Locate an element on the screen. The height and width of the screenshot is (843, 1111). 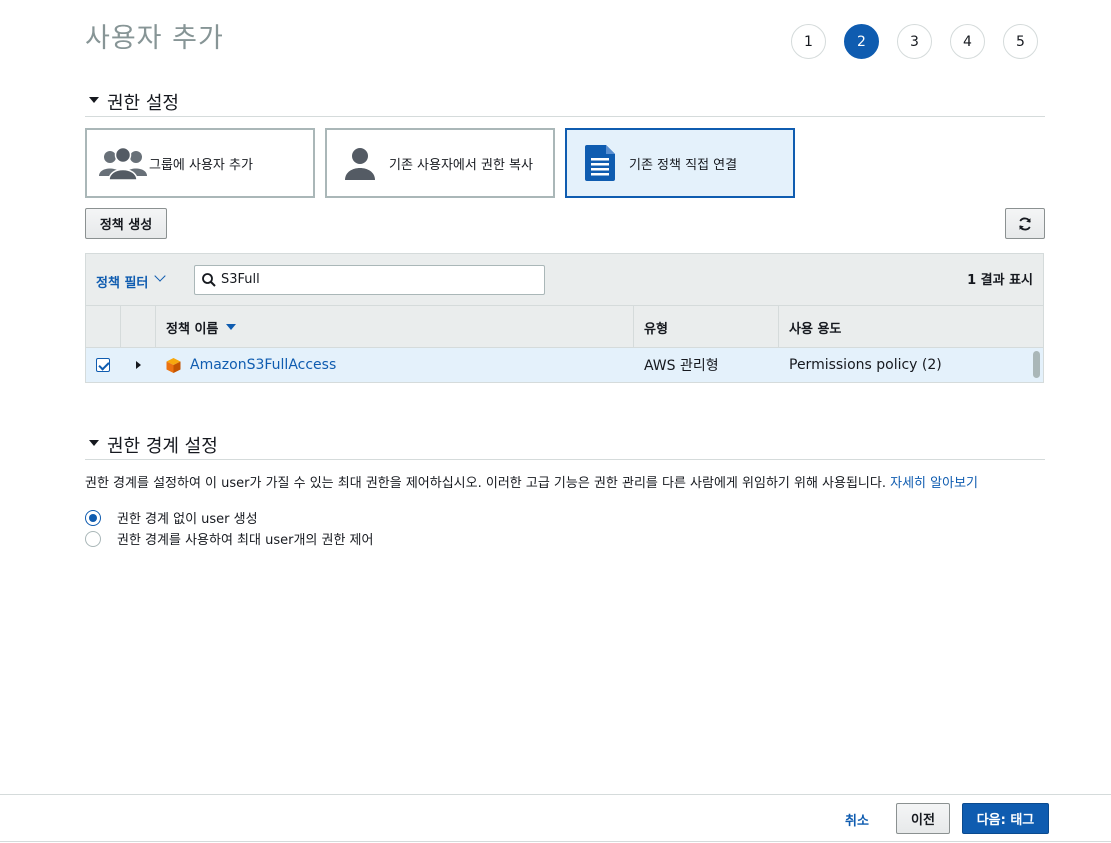
refresh-icon is located at coordinates (1025, 224).